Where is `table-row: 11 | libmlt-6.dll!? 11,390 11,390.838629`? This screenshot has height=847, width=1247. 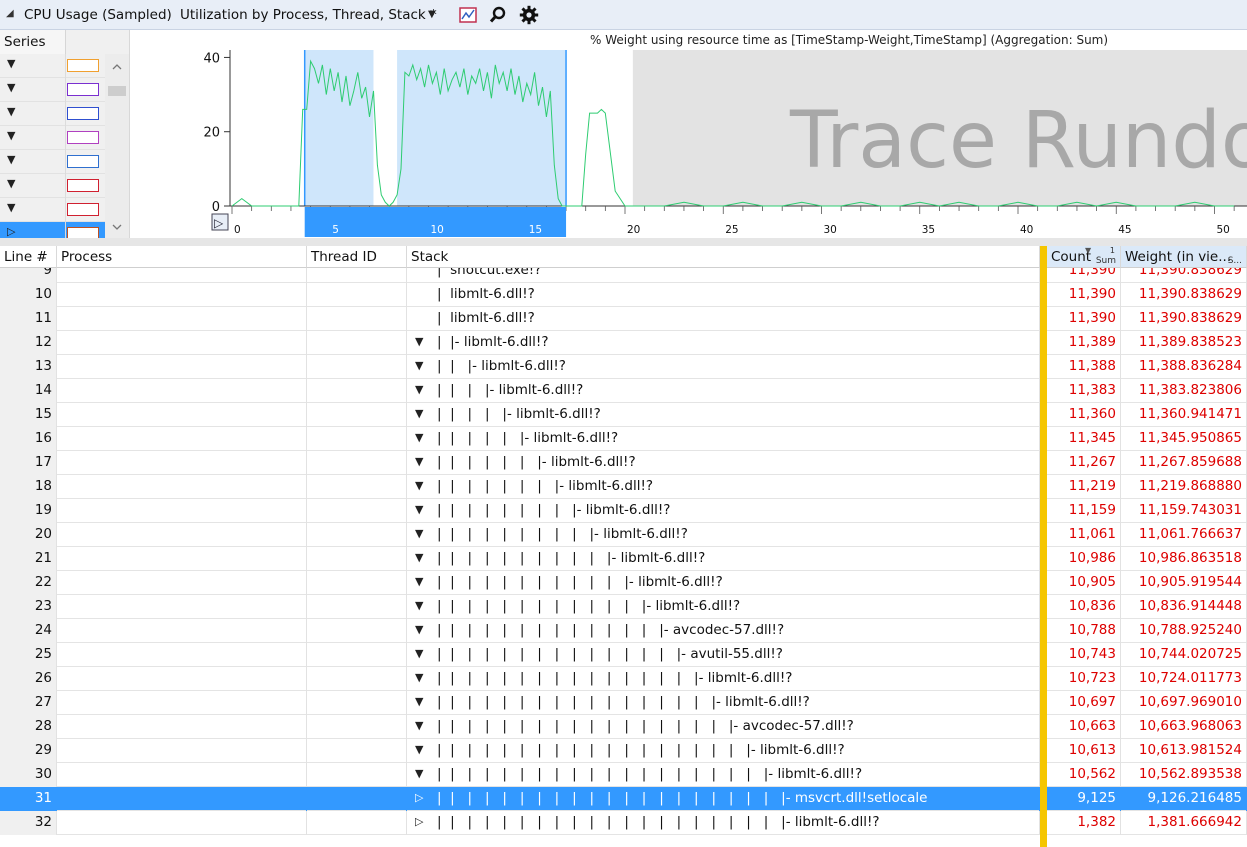 table-row: 11 | libmlt-6.dll!? 11,390 11,390.838629 is located at coordinates (623, 319).